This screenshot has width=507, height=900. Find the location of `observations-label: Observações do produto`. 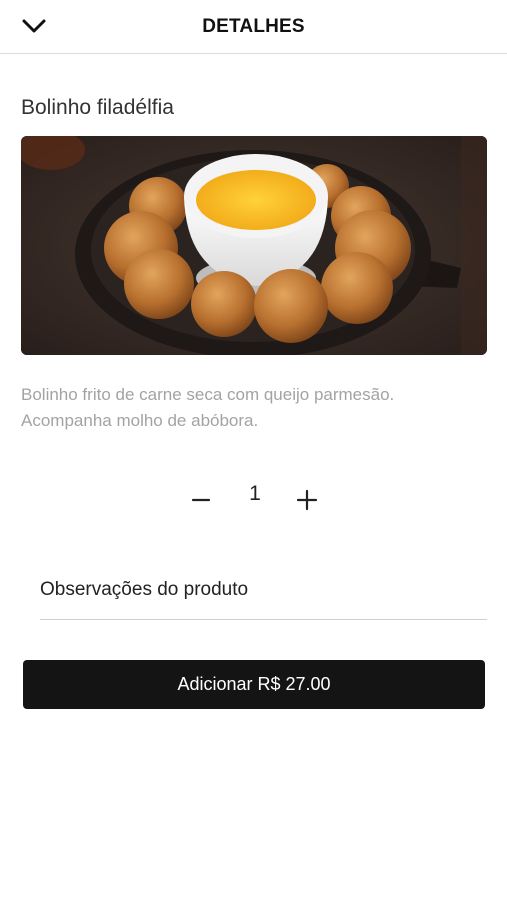

observations-label: Observações do produto is located at coordinates (144, 589).